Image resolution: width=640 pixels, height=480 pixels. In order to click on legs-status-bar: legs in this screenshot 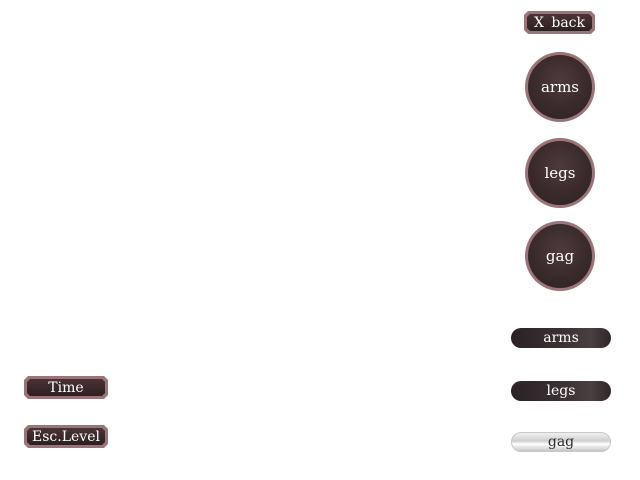, I will do `click(561, 391)`.